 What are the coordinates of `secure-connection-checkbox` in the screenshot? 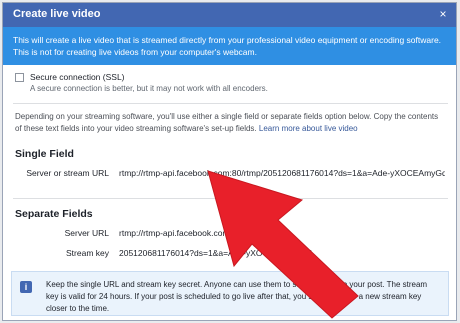 It's located at (19, 77).